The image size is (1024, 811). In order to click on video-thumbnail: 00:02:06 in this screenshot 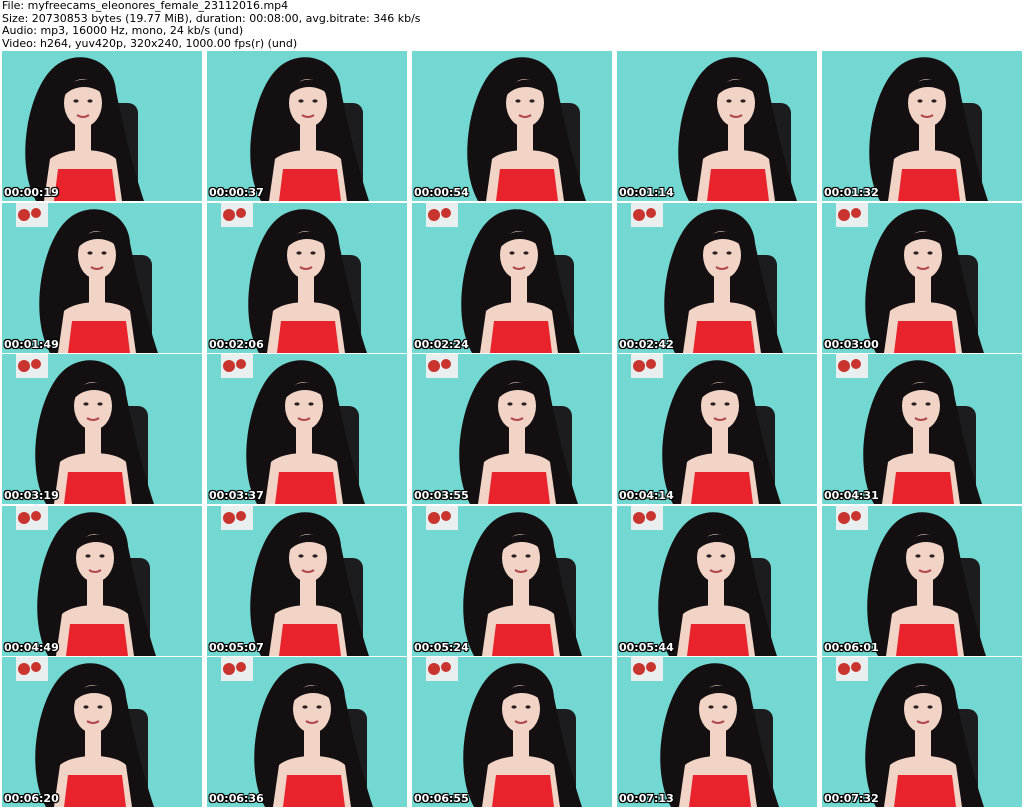, I will do `click(307, 277)`.